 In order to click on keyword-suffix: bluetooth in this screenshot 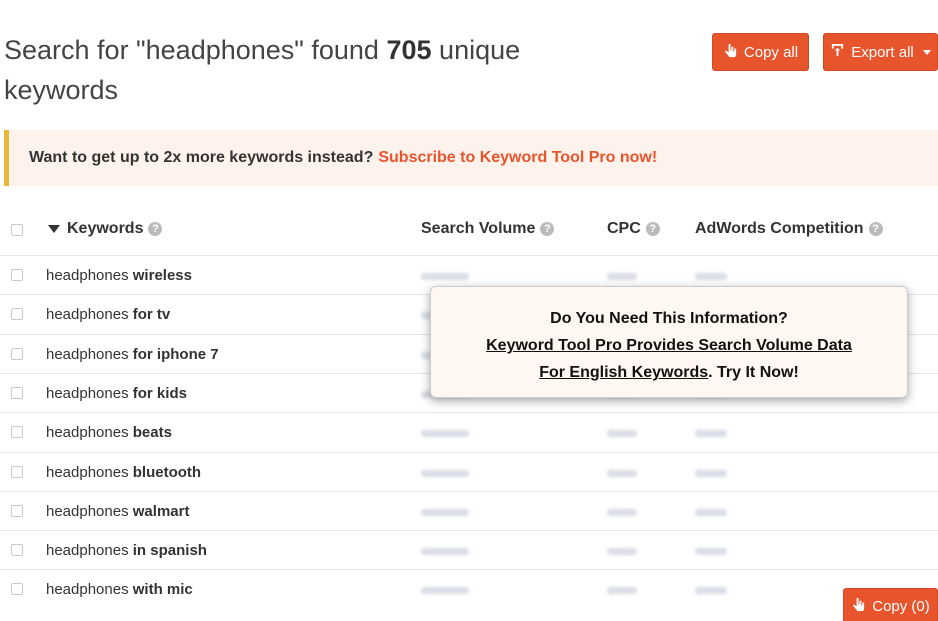, I will do `click(167, 472)`.